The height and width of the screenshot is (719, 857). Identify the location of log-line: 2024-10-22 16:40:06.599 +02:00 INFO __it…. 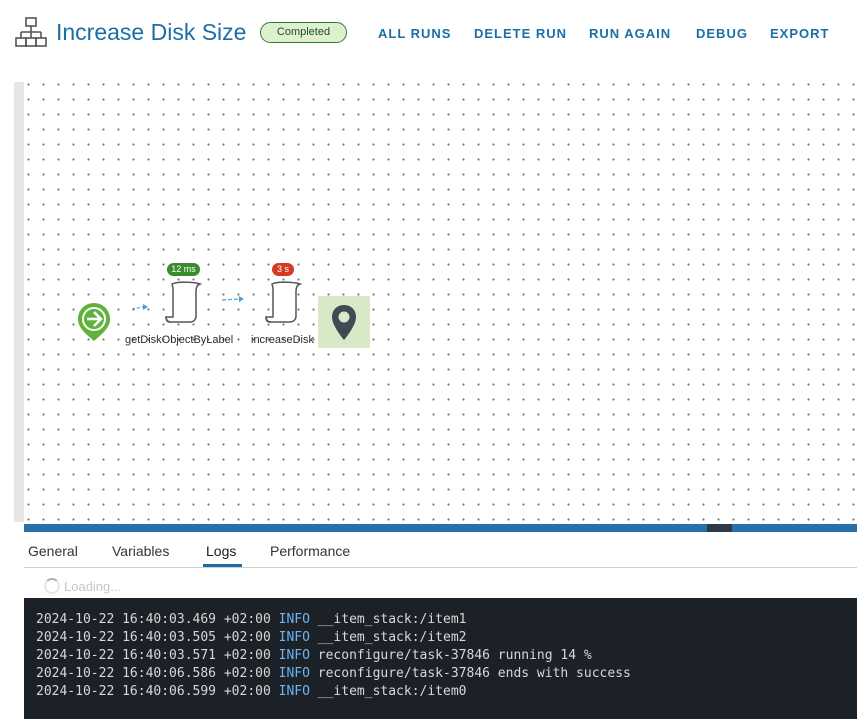
(440, 692).